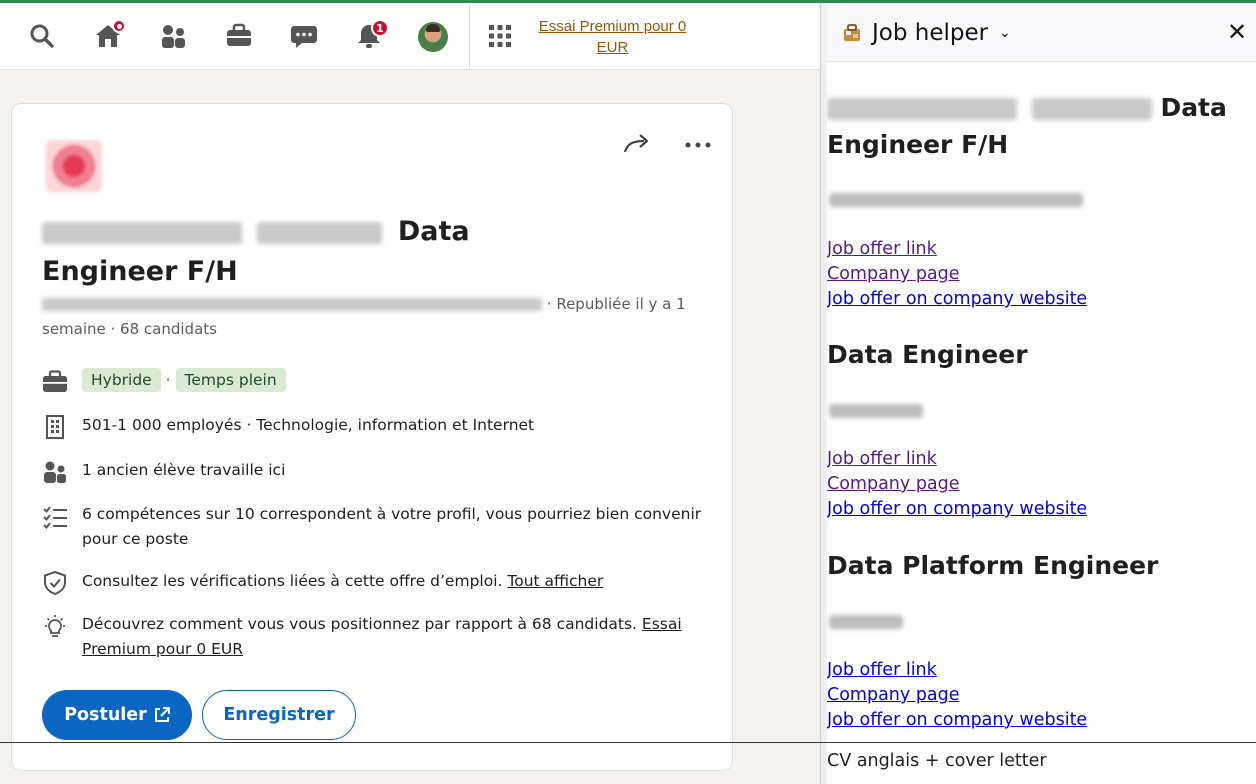  I want to click on bottom-divider, so click(628, 742).